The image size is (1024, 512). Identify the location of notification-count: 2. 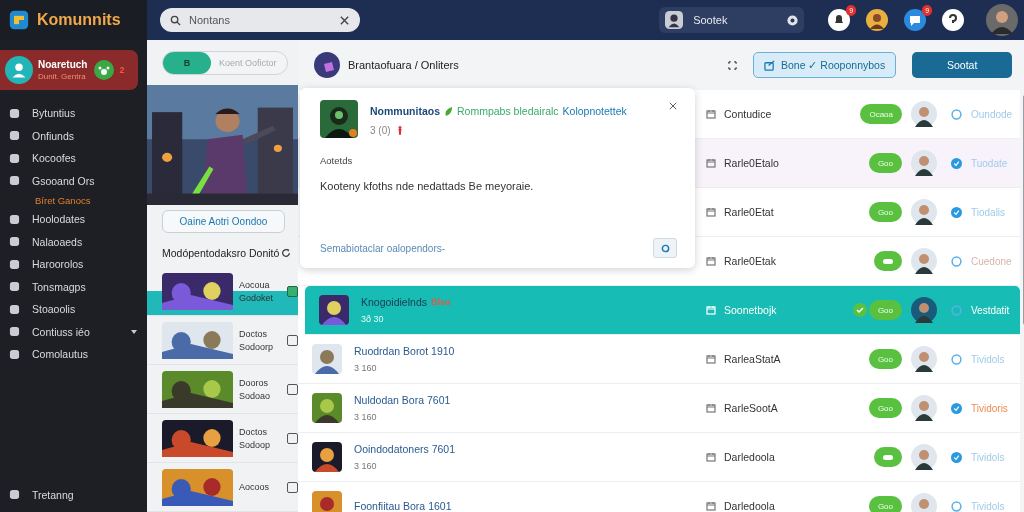
(122, 70).